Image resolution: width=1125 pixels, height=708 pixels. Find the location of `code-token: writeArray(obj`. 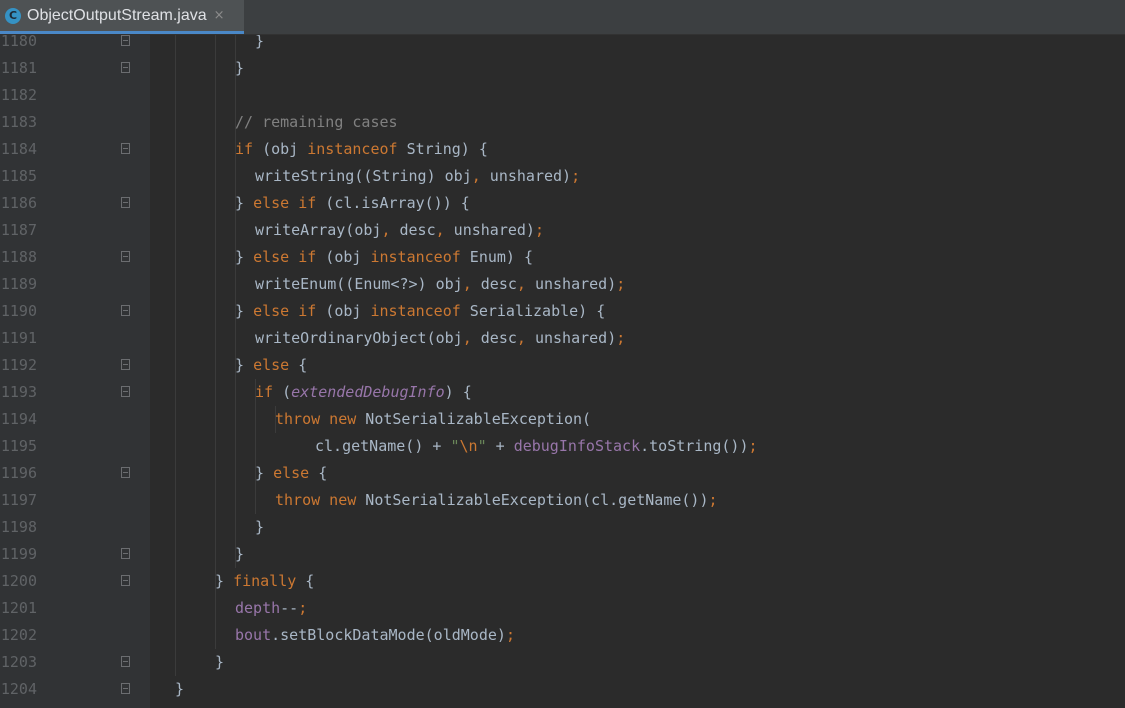

code-token: writeArray(obj is located at coordinates (318, 230).